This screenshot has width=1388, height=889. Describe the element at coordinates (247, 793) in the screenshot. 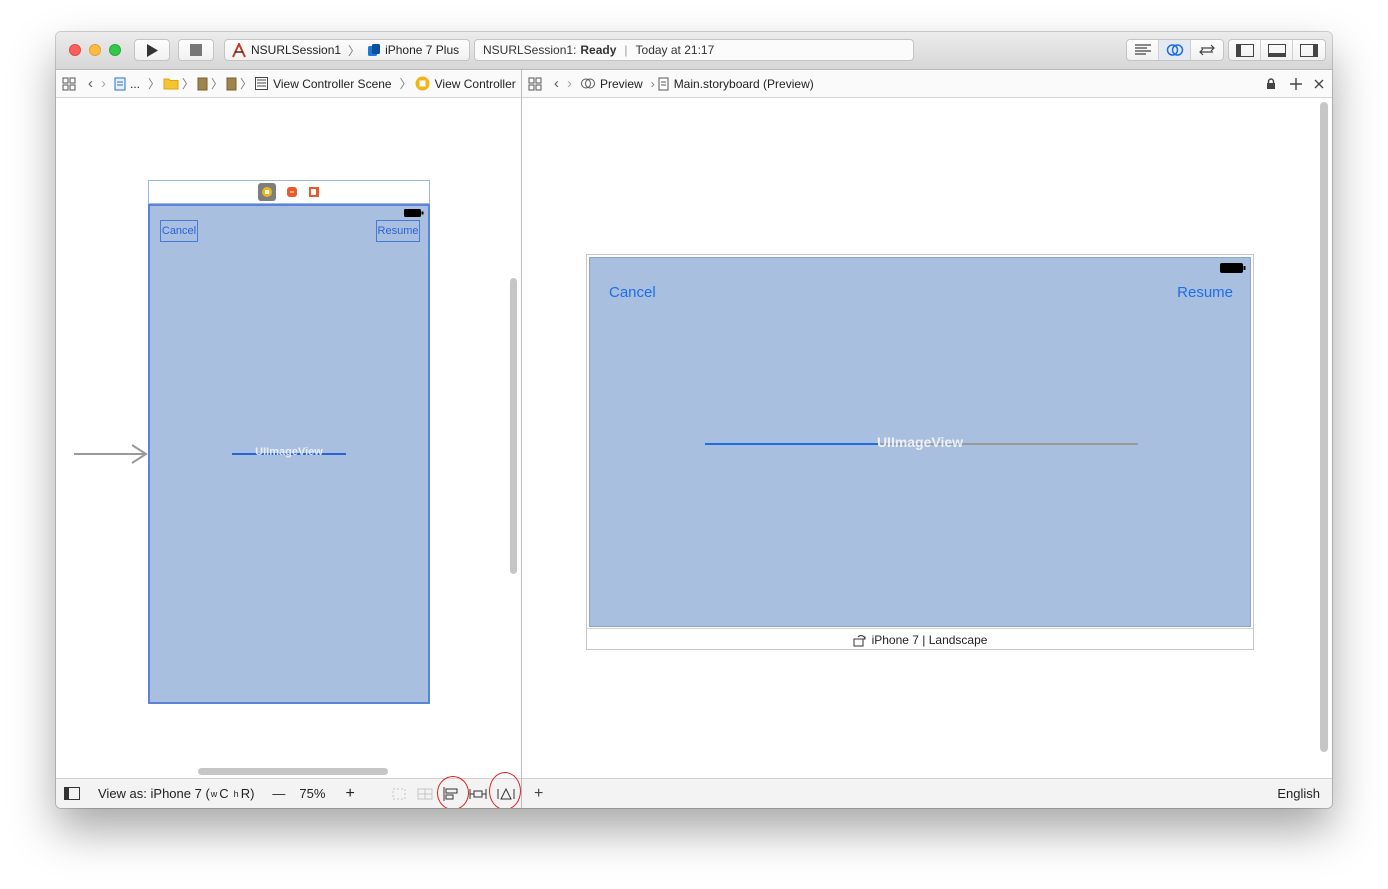

I see `size-class-height-value: R)` at that location.